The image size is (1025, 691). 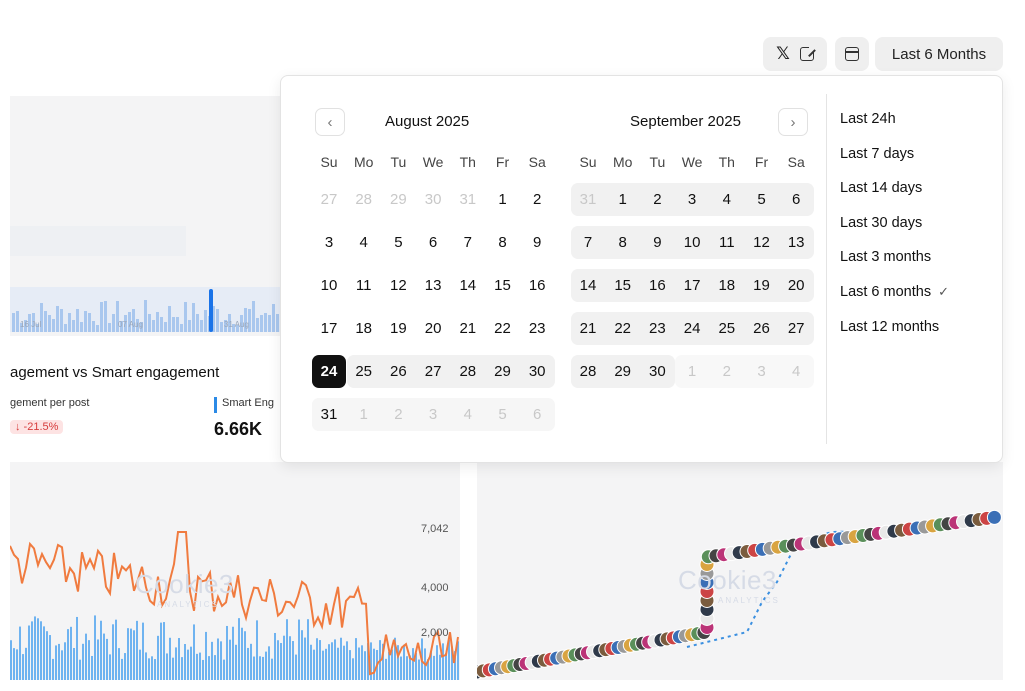 What do you see at coordinates (885, 257) in the screenshot?
I see `preset-option: Last 3 months` at bounding box center [885, 257].